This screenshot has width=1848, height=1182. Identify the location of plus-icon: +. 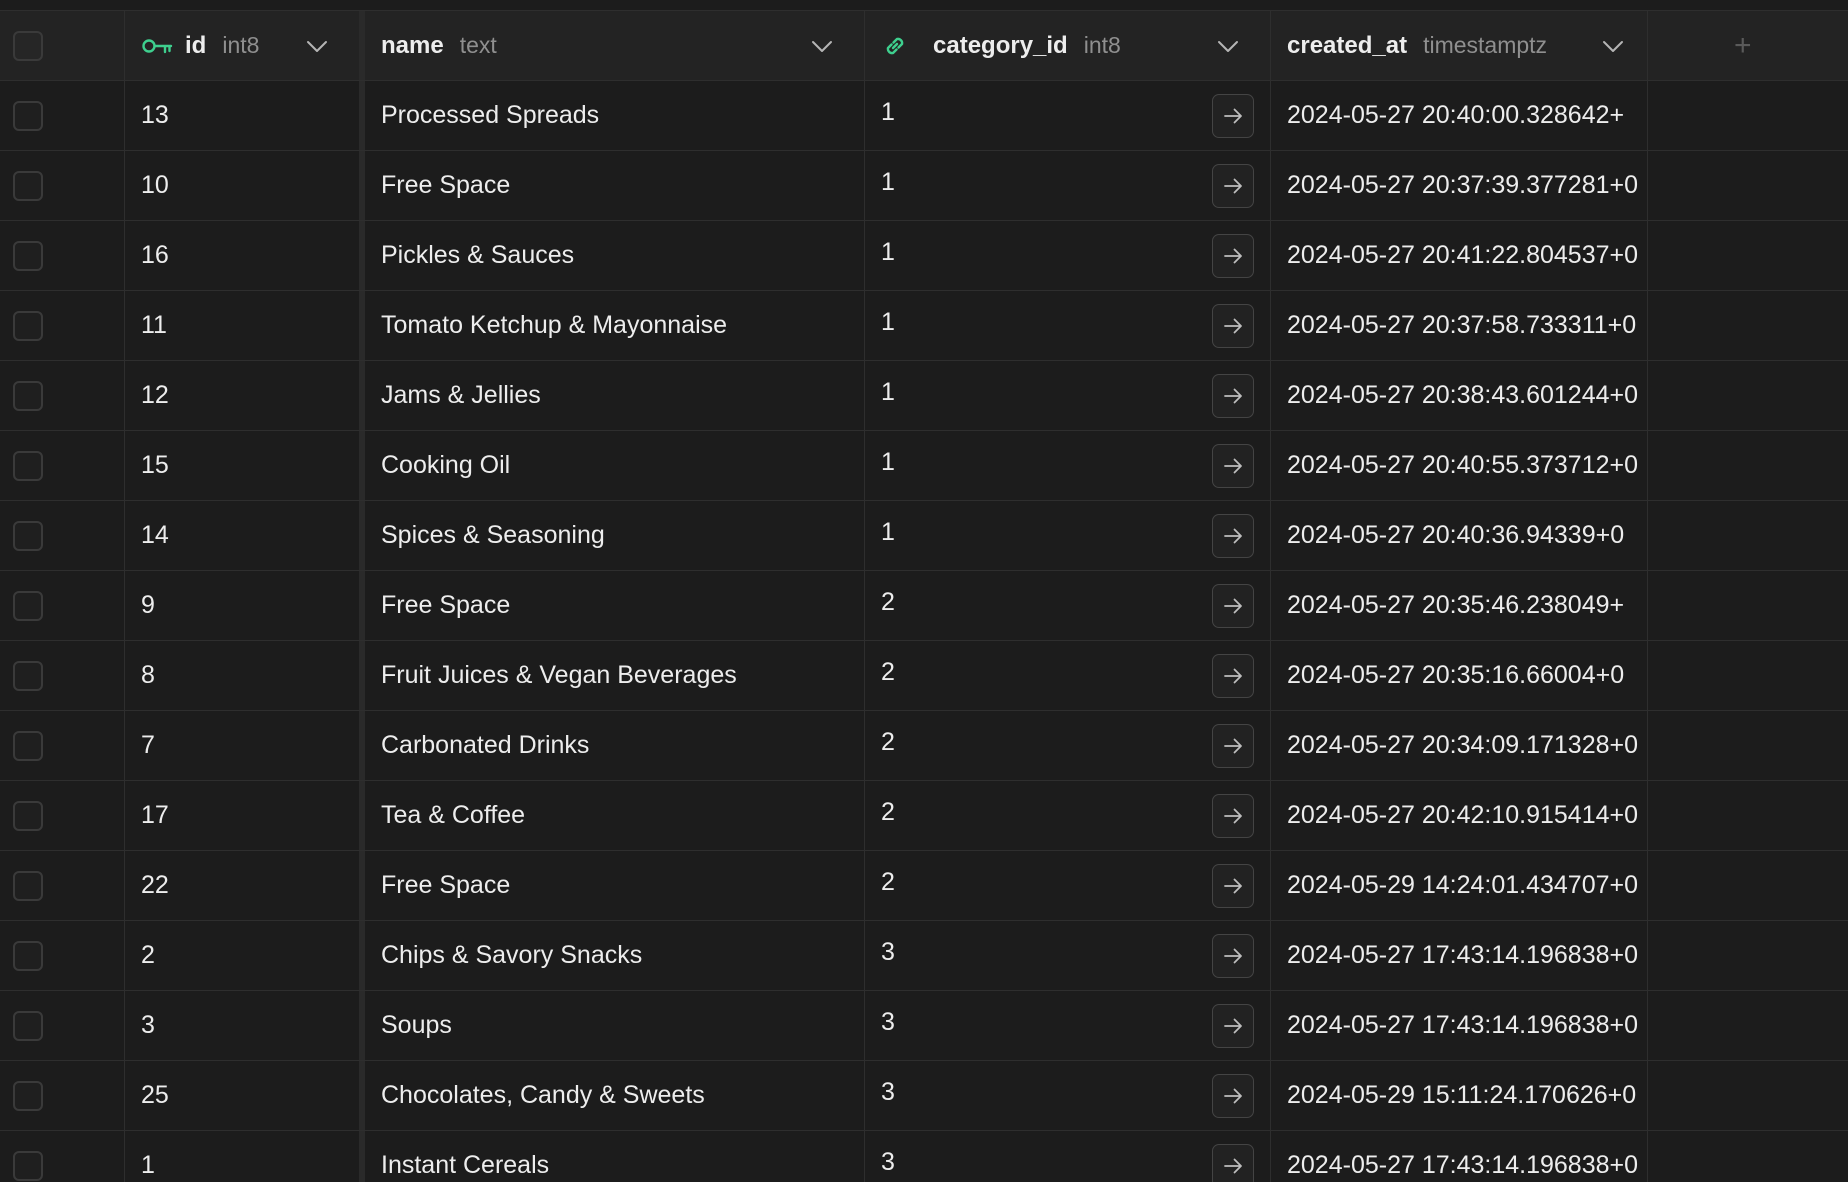
(1743, 45).